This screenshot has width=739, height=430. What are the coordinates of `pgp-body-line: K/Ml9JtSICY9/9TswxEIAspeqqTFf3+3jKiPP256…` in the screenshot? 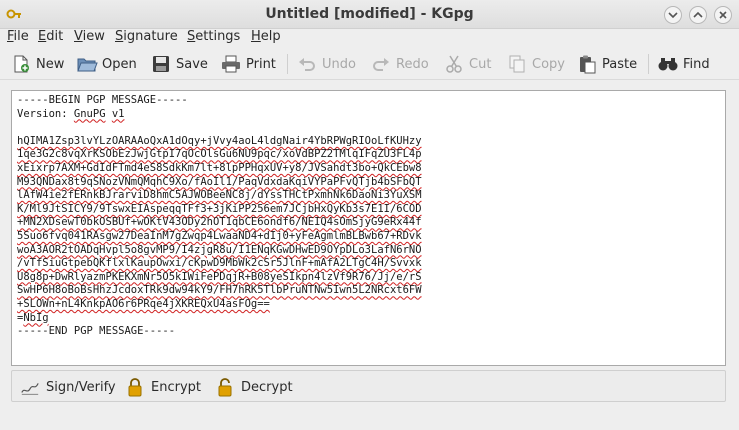 It's located at (219, 208).